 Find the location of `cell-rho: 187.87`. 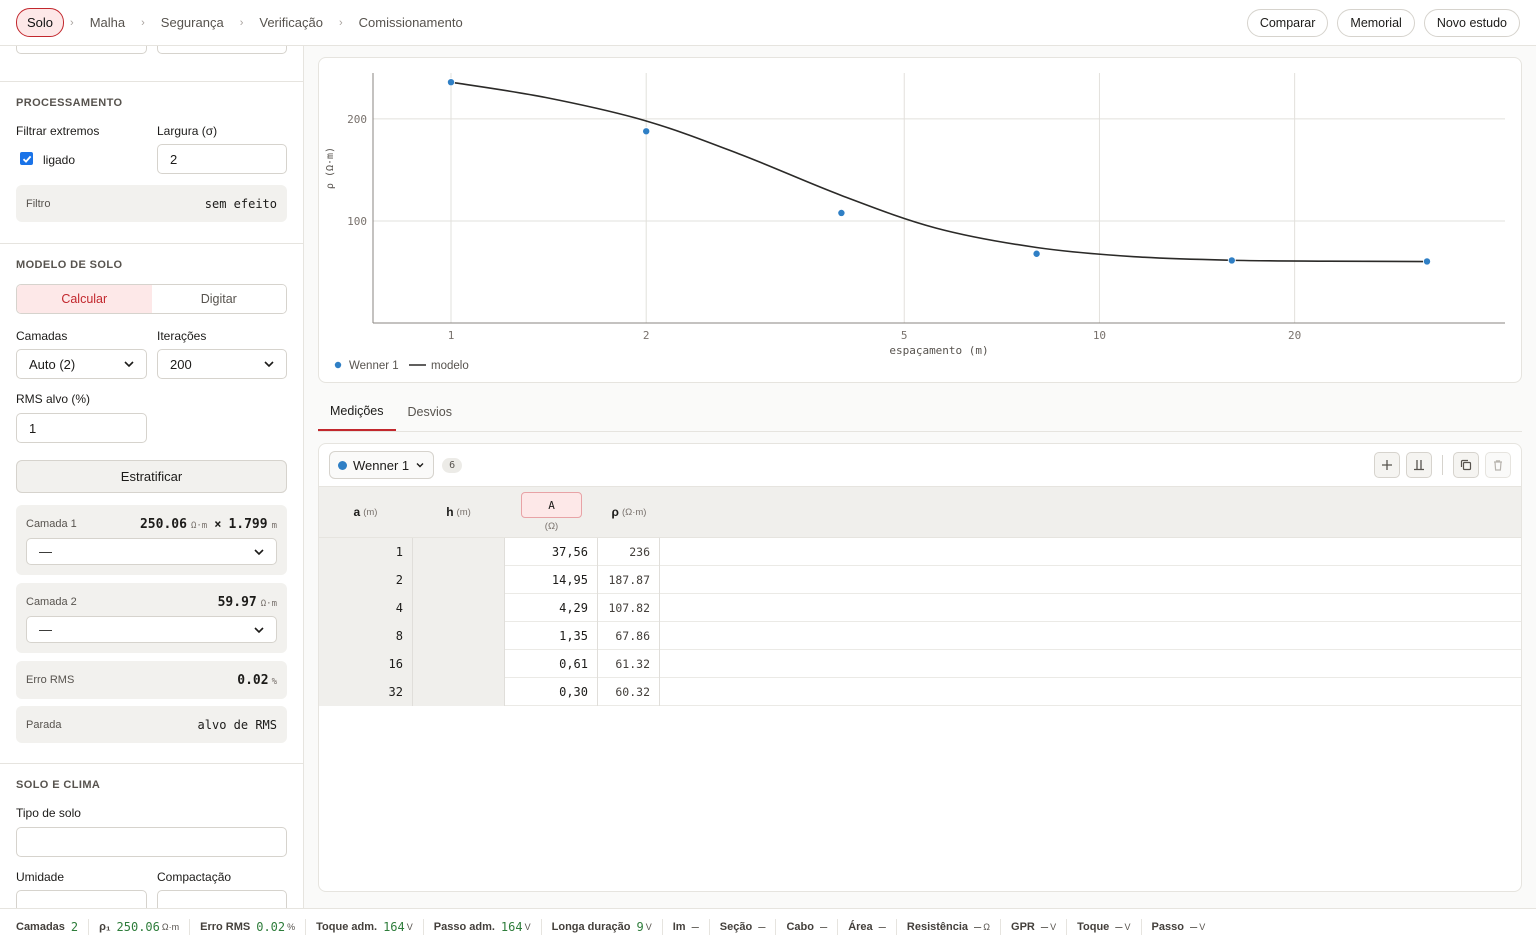

cell-rho: 187.87 is located at coordinates (629, 580).